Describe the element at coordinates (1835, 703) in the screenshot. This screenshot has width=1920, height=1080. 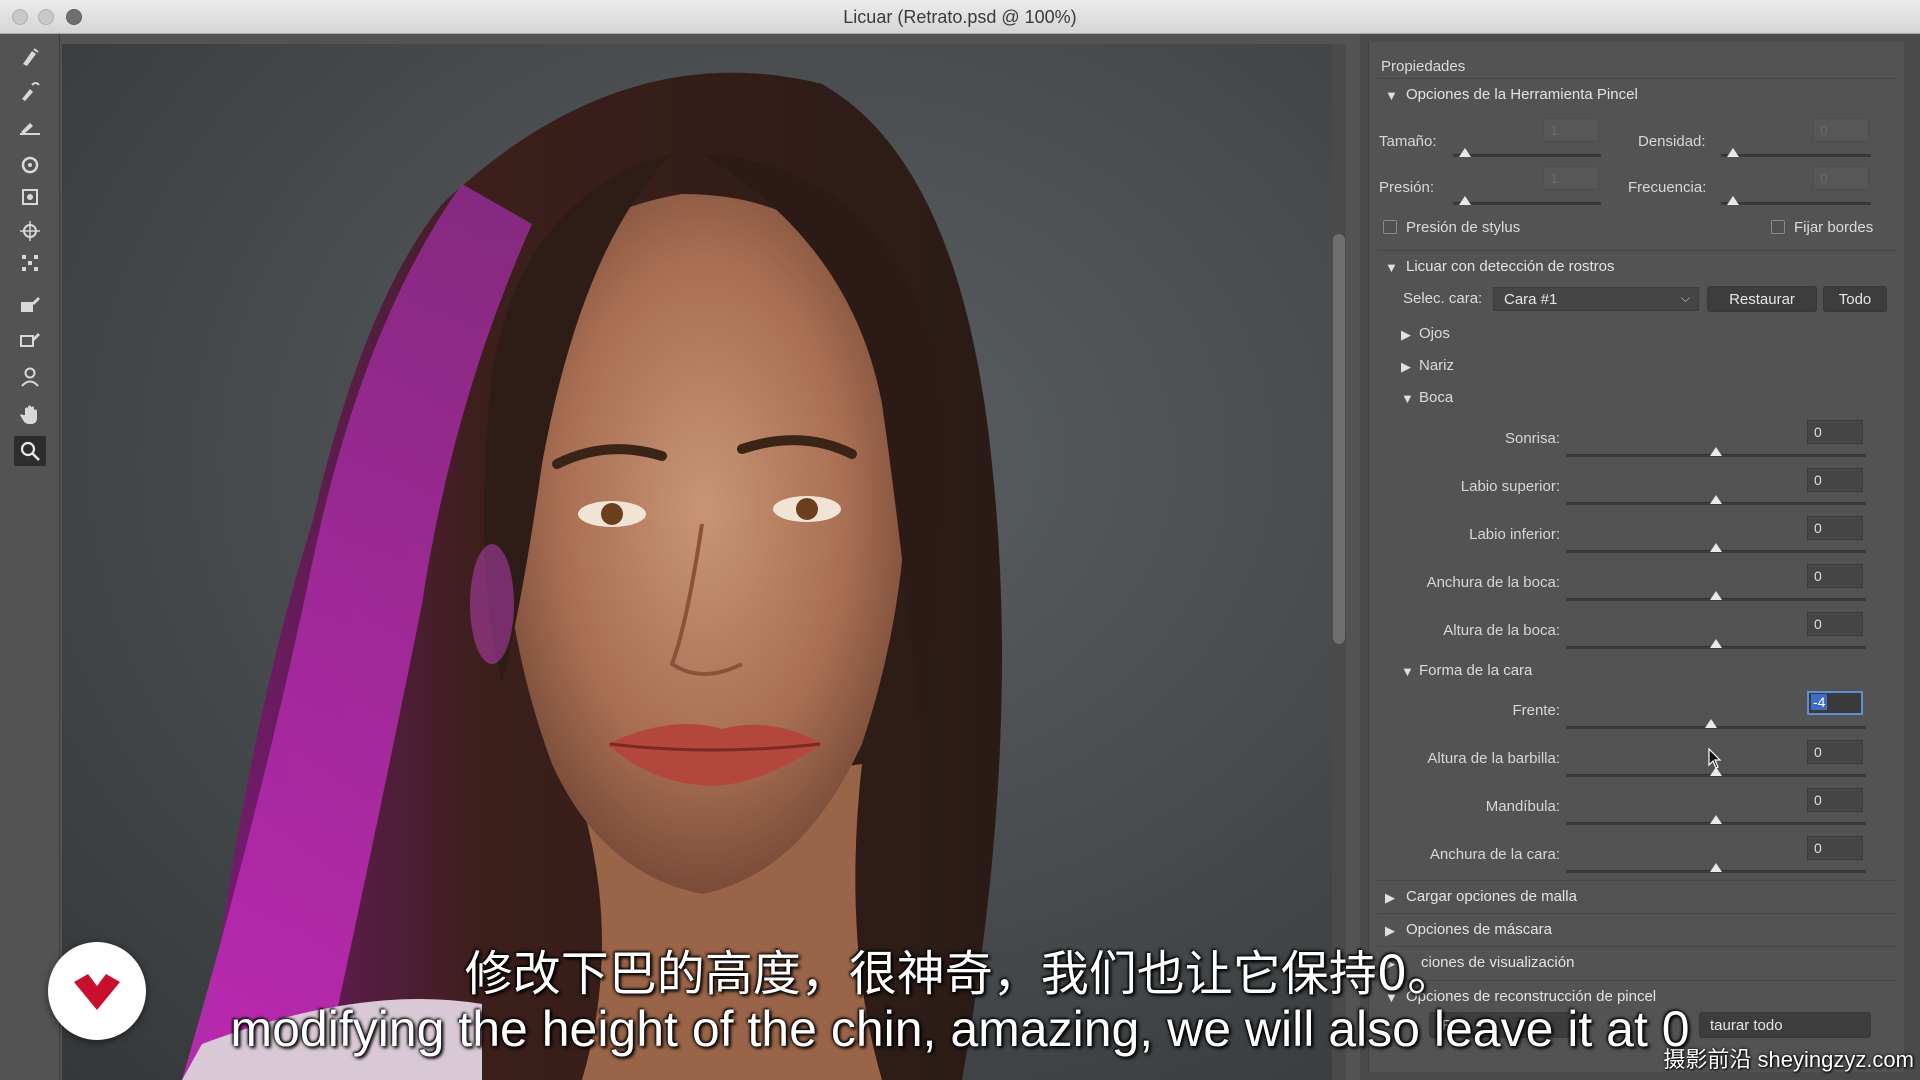
I see `forehead-field: -4` at that location.